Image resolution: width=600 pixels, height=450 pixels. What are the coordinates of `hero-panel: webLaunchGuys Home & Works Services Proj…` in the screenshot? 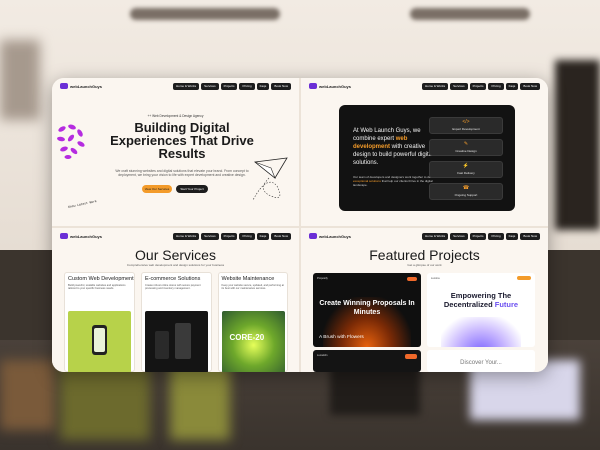 It's located at (175, 152).